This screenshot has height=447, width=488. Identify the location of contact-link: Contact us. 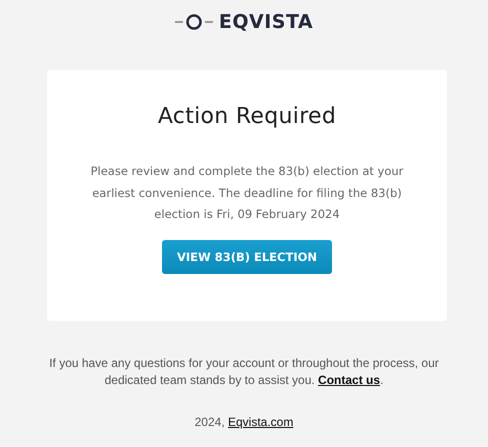
(349, 380).